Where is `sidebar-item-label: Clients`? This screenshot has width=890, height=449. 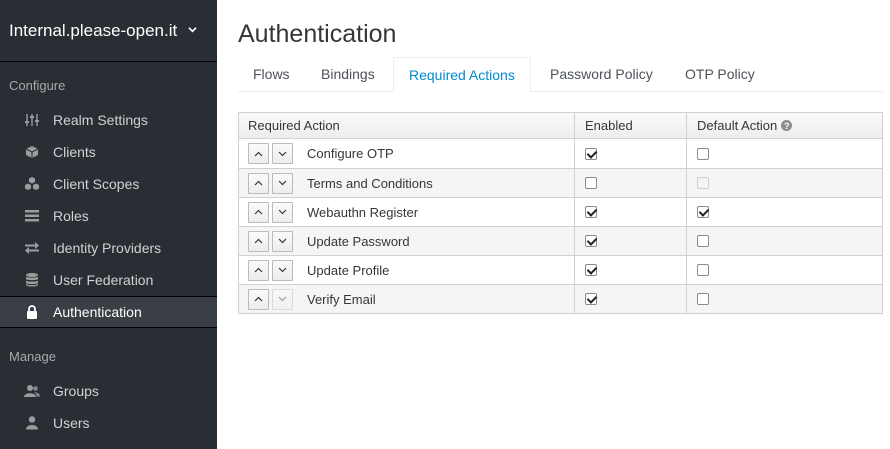
sidebar-item-label: Clients is located at coordinates (74, 152).